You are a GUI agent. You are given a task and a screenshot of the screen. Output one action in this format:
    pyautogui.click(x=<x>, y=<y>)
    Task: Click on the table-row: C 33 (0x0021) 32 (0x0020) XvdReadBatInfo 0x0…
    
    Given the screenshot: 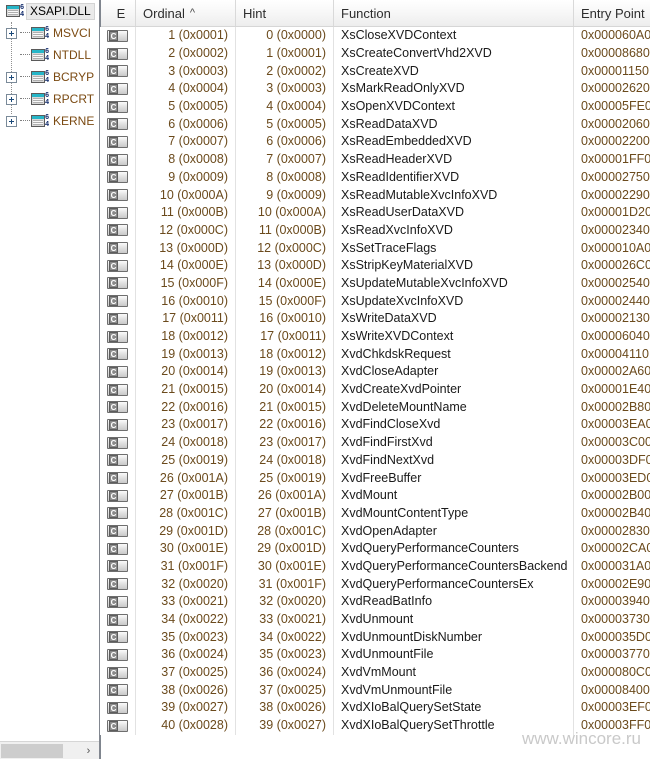 What is the action you would take?
    pyautogui.click(x=375, y=602)
    